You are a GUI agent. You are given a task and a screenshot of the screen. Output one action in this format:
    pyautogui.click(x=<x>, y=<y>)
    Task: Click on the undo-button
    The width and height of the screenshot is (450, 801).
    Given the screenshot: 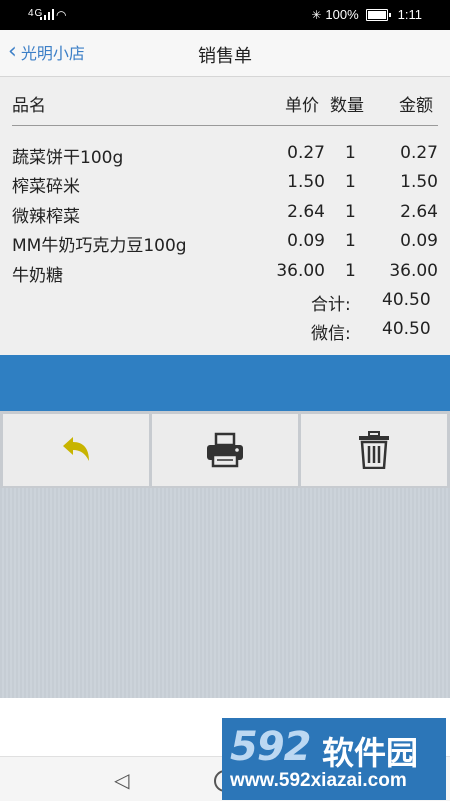 What is the action you would take?
    pyautogui.click(x=76, y=450)
    